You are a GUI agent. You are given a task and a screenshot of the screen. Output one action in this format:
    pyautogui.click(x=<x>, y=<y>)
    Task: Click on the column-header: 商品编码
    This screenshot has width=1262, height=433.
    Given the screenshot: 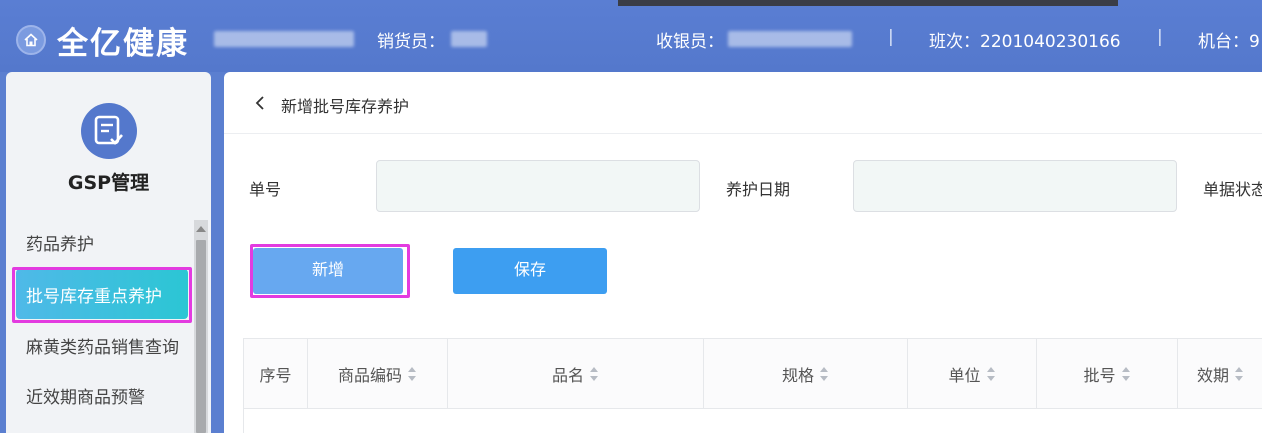 What is the action you would take?
    pyautogui.click(x=378, y=374)
    